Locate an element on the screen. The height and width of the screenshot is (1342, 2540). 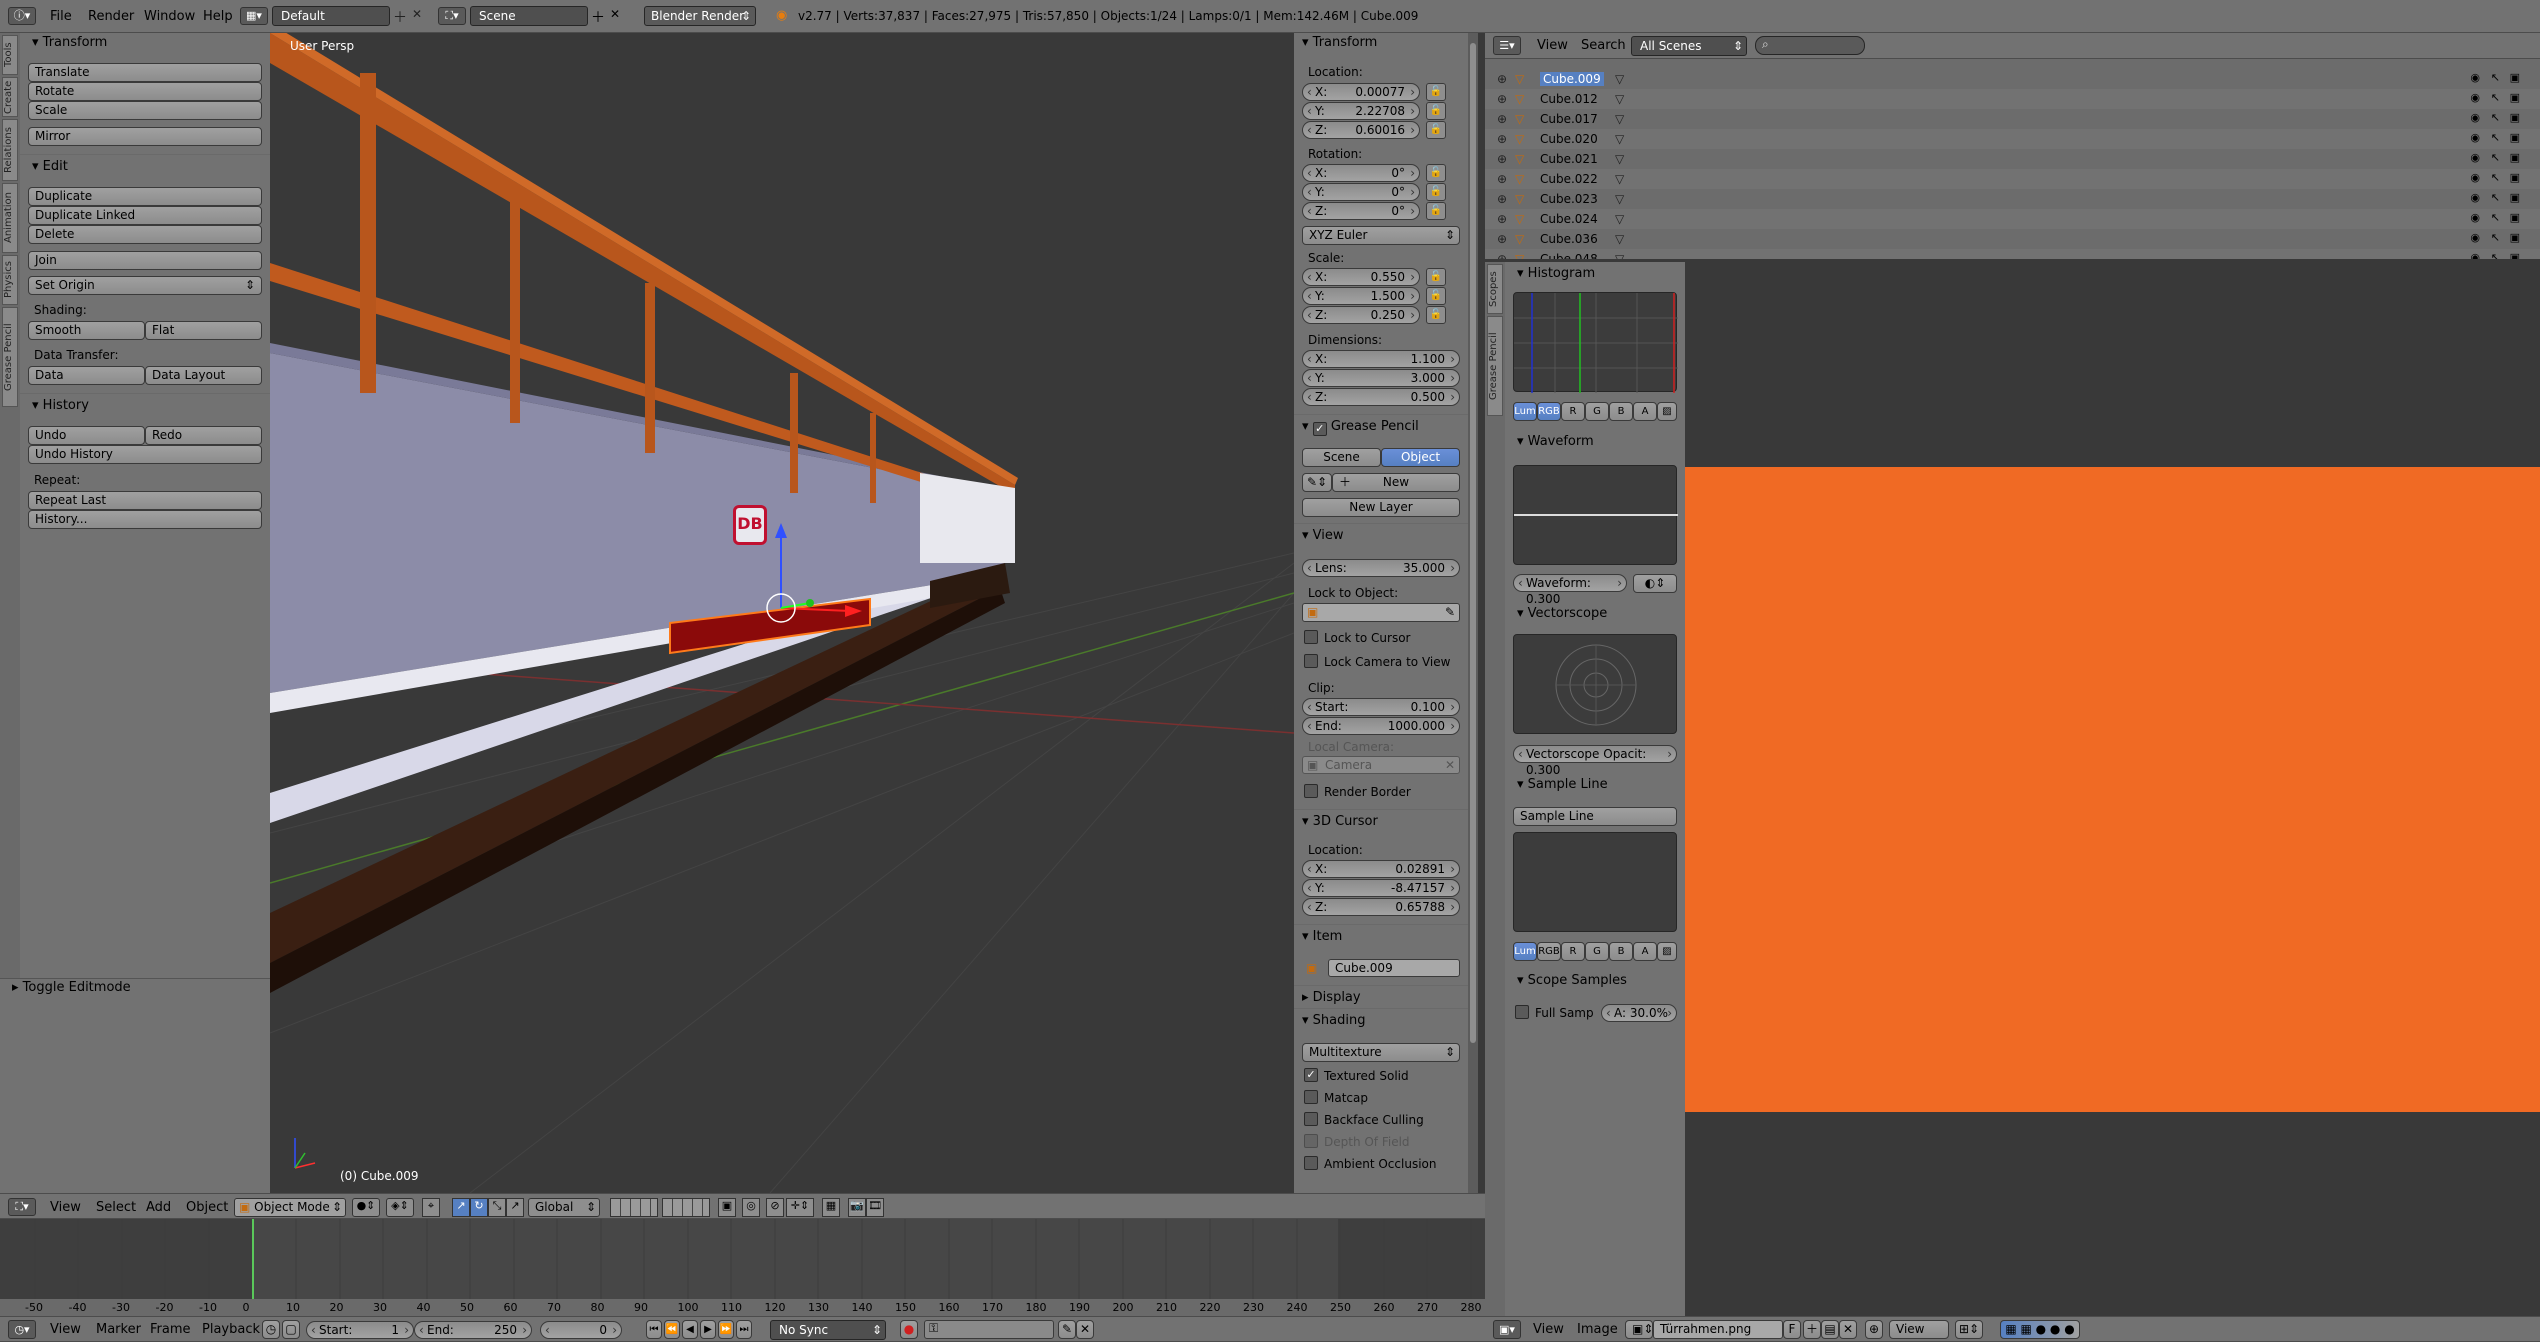
rotate-button: Rotate is located at coordinates (145, 91).